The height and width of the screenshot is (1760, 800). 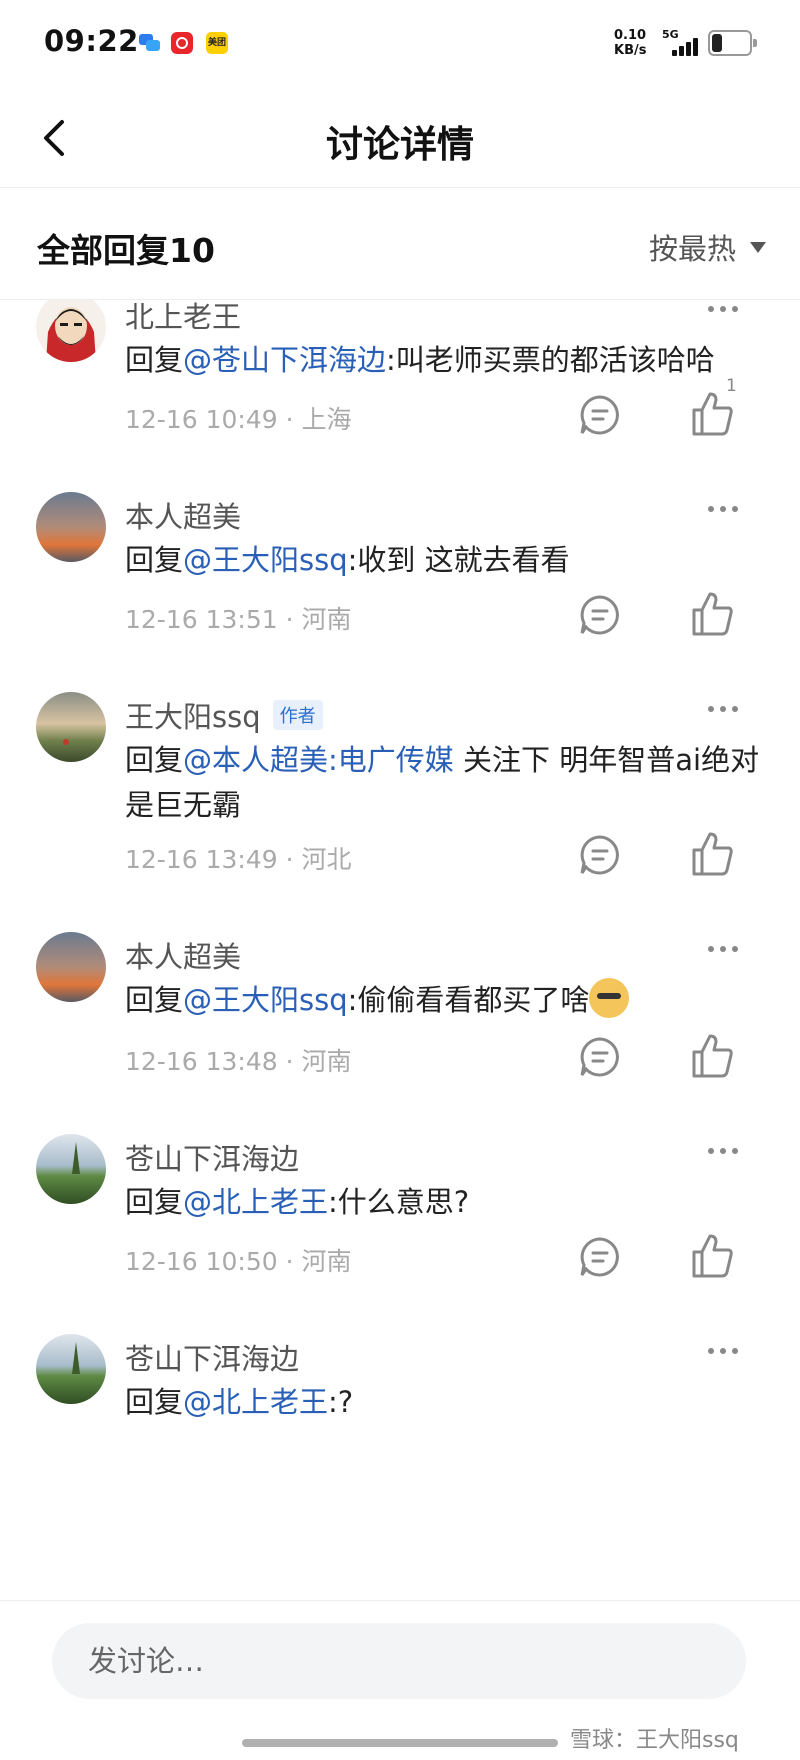 I want to click on comment-item: 本人超美 回复@王大阳ssq:收到 这就去看看 12-16 13:51 · 河南, so click(x=400, y=578).